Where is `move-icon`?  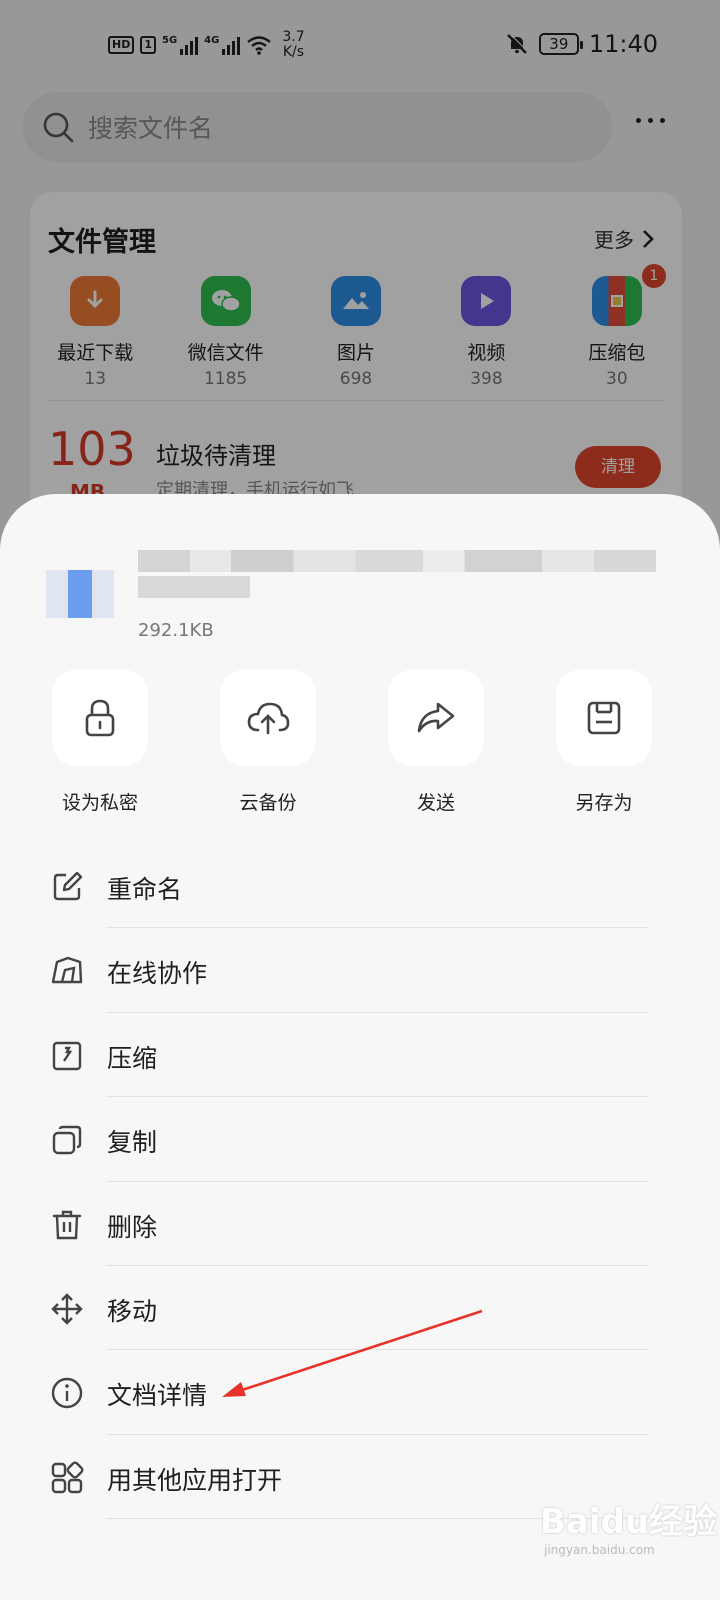
move-icon is located at coordinates (67, 1309).